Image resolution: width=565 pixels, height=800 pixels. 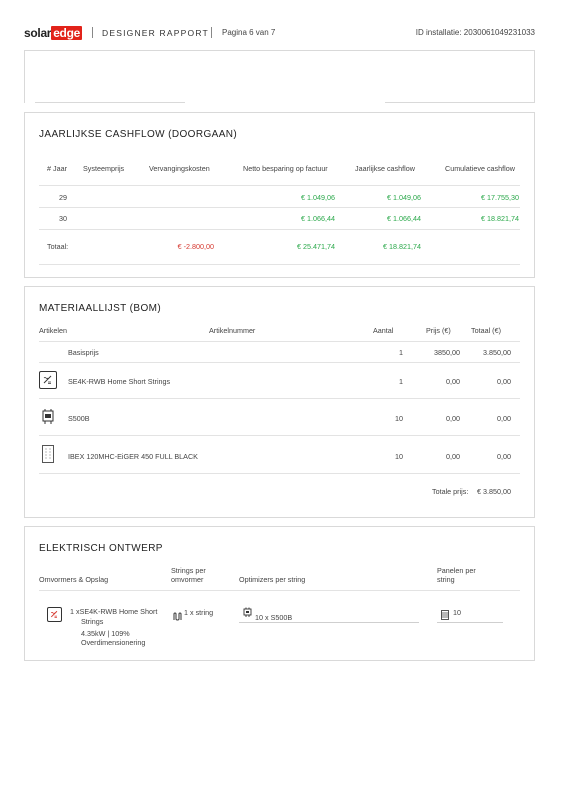 I want to click on bom-total-value: € 3.850,00, so click(x=494, y=491).